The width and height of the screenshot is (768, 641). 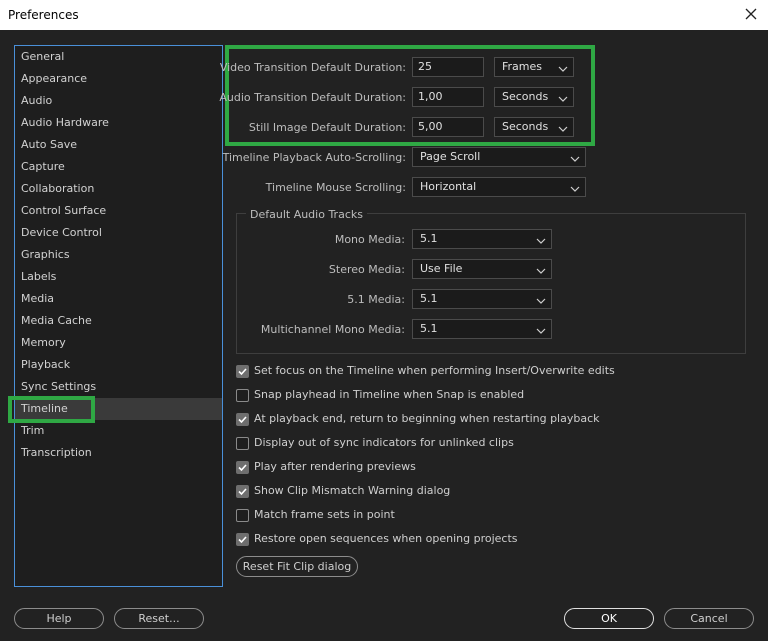 What do you see at coordinates (335, 187) in the screenshot?
I see `mouse-scrolling-label: Timeline Mouse Scrolling:` at bounding box center [335, 187].